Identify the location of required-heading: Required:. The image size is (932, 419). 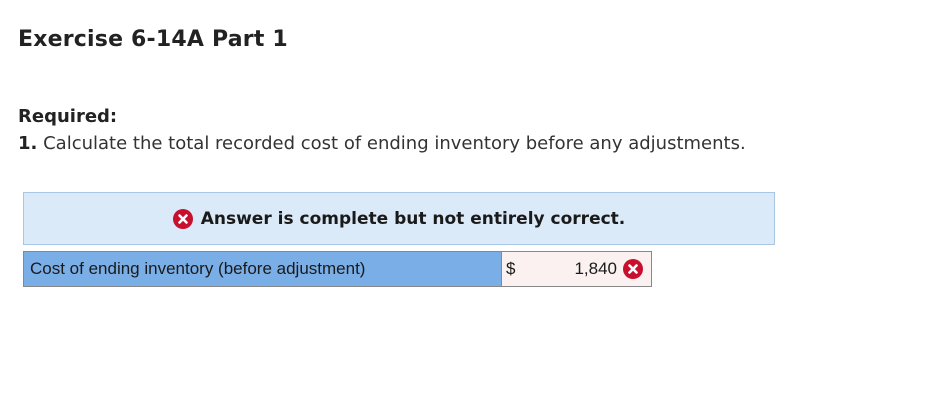
(68, 116).